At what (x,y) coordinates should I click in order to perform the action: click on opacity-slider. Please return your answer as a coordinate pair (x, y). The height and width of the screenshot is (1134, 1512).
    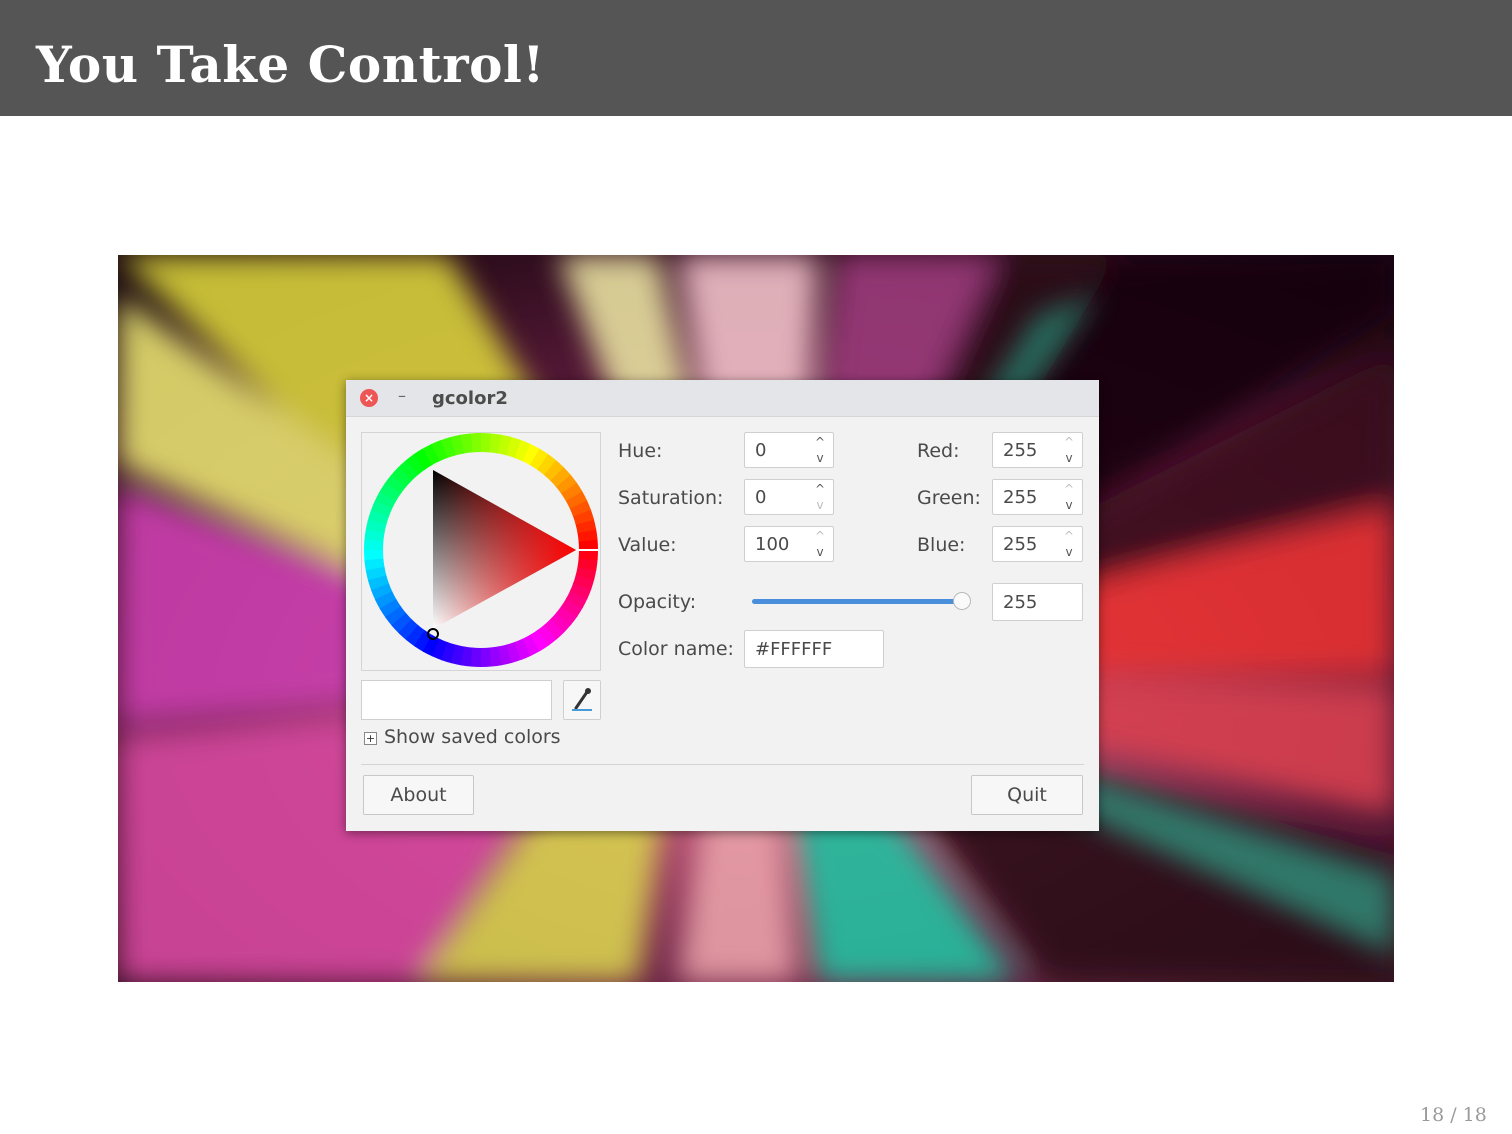
    Looking at the image, I should click on (862, 601).